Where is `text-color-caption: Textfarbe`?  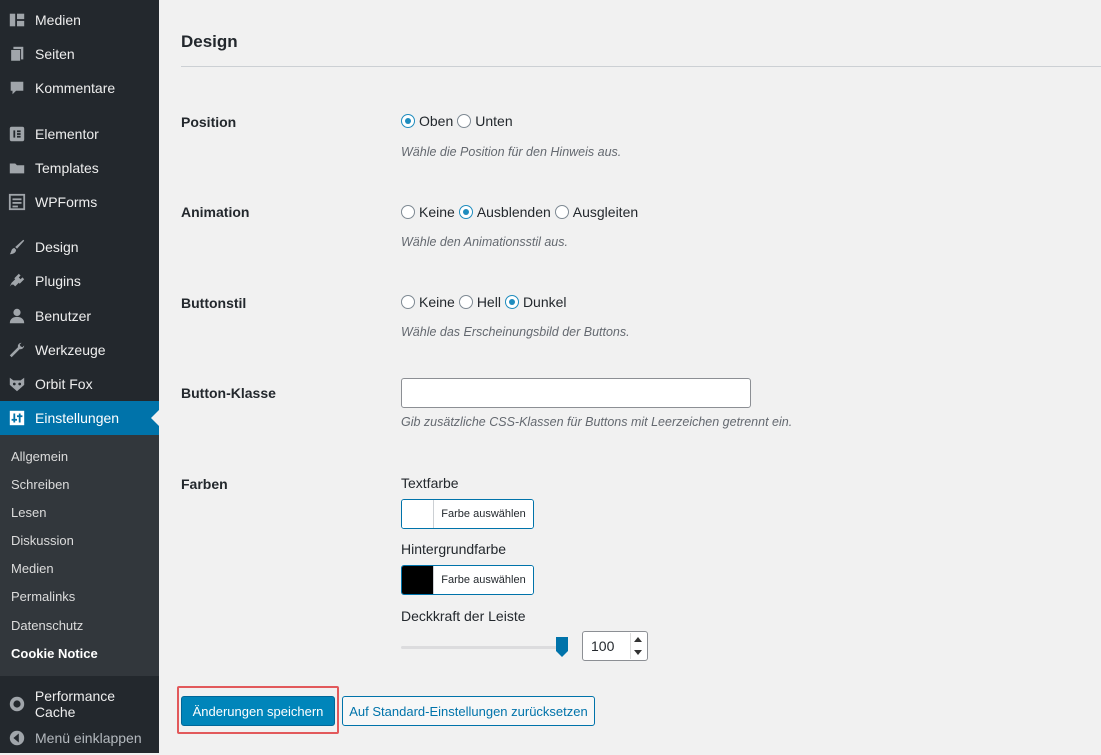 text-color-caption: Textfarbe is located at coordinates (430, 483).